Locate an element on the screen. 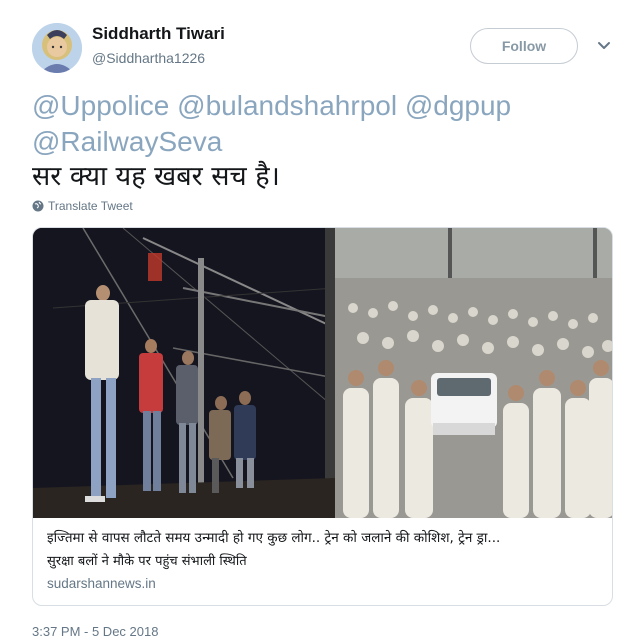 The width and height of the screenshot is (640, 643). avatar is located at coordinates (57, 48).